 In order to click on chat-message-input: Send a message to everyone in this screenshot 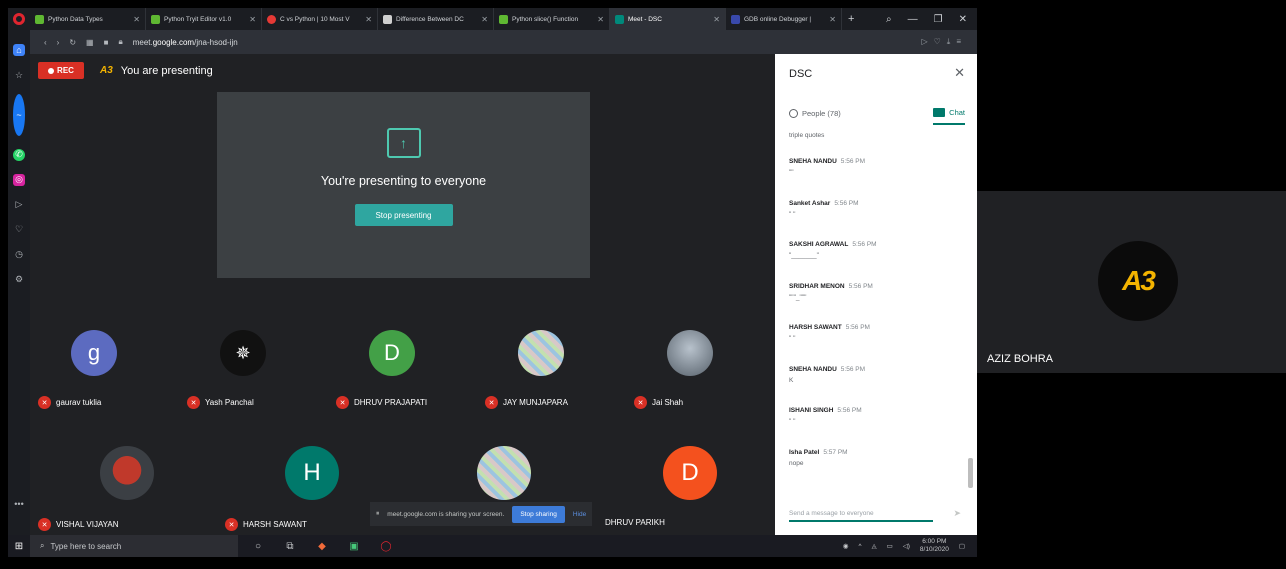, I will do `click(861, 516)`.